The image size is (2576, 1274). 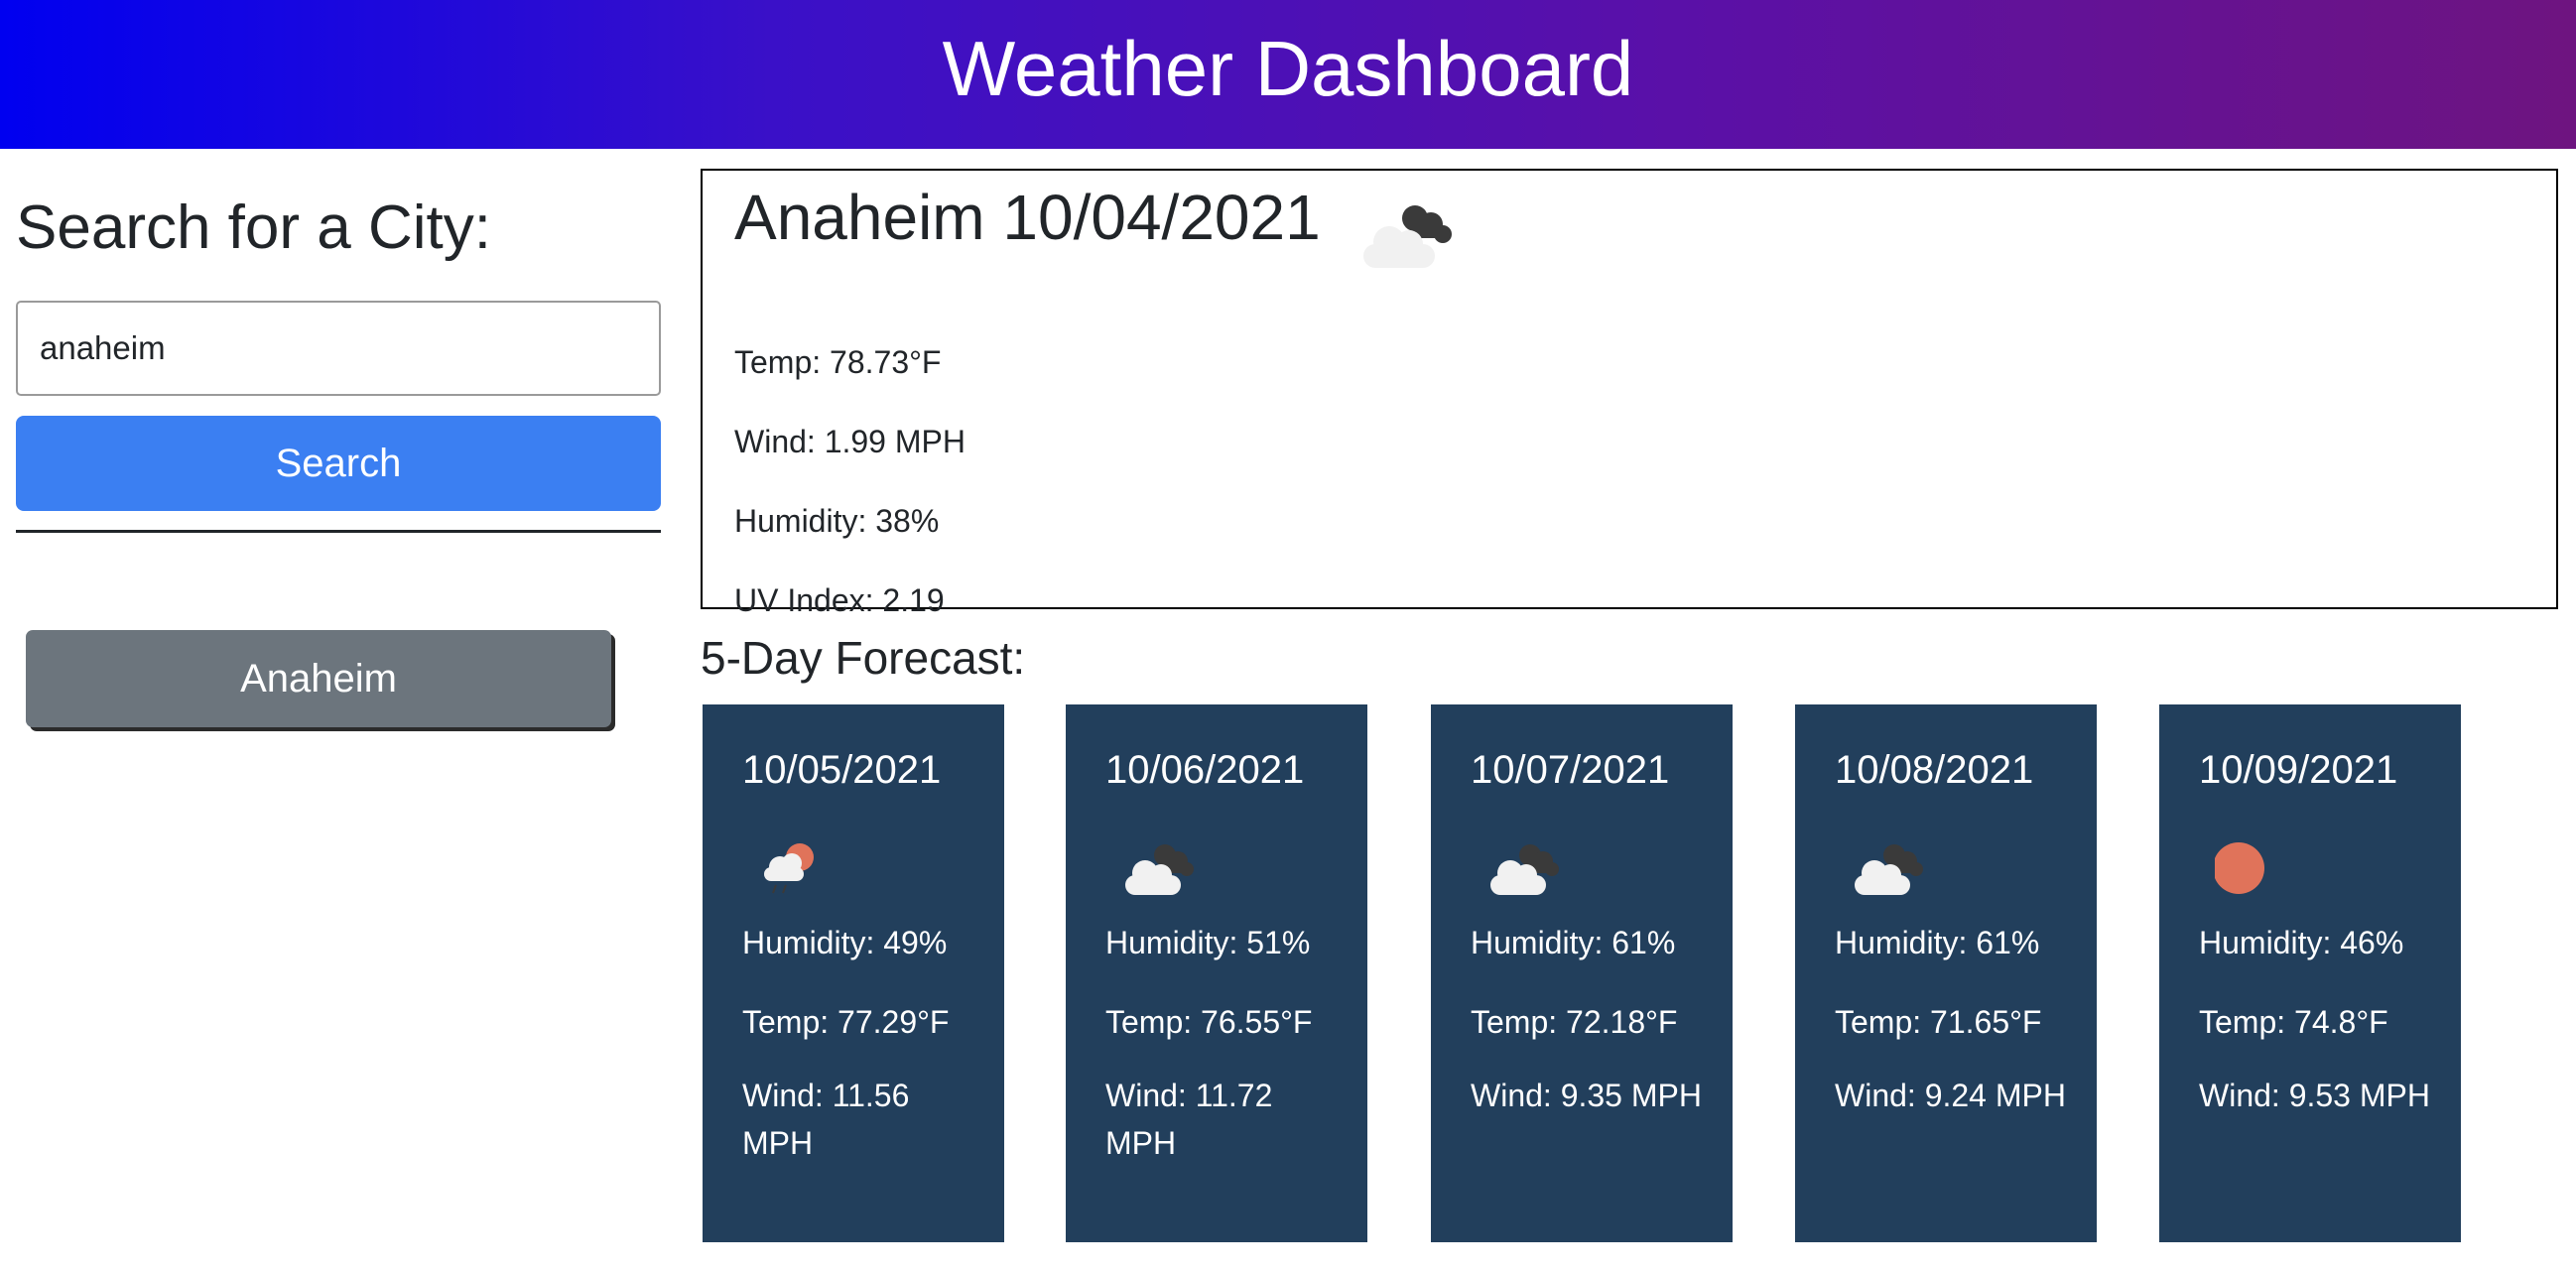 What do you see at coordinates (2302, 942) in the screenshot?
I see `forecast-humidity: Humidity: 46%` at bounding box center [2302, 942].